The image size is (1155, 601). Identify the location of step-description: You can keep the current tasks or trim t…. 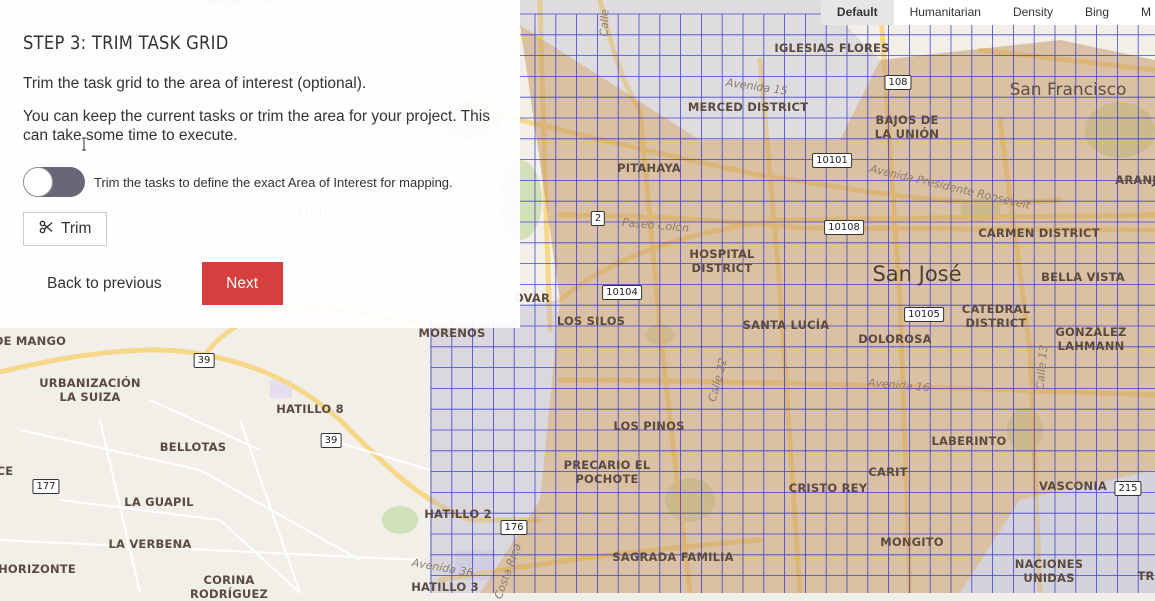
(256, 126).